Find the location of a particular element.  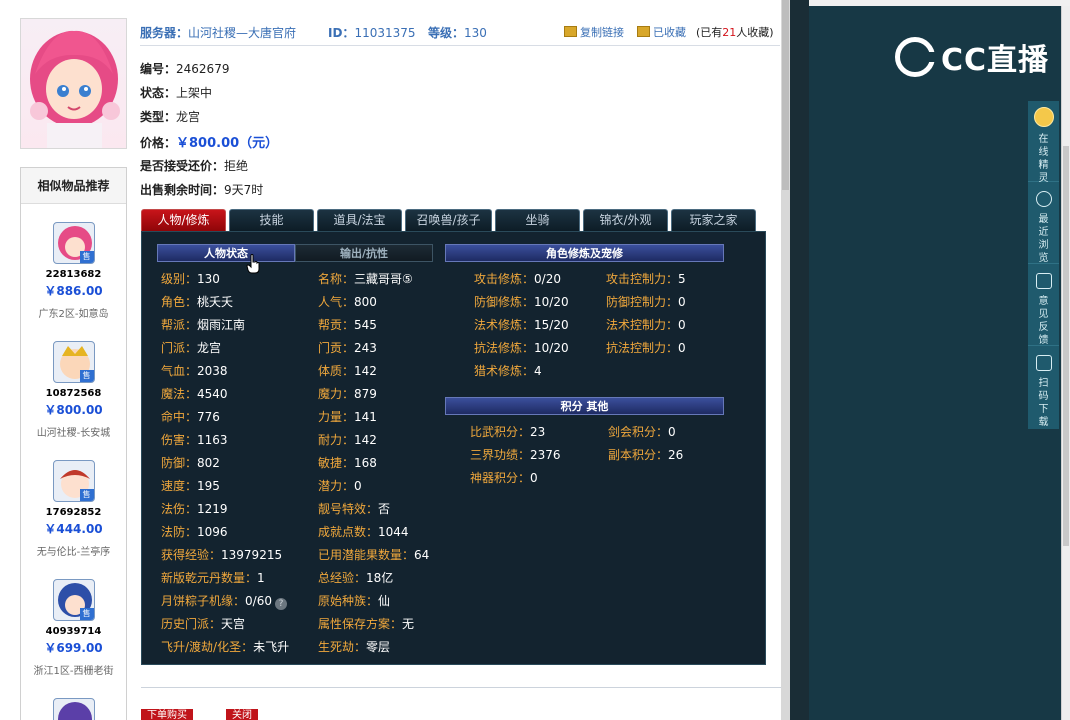

points-row: 副本积分：26 is located at coordinates (646, 455).